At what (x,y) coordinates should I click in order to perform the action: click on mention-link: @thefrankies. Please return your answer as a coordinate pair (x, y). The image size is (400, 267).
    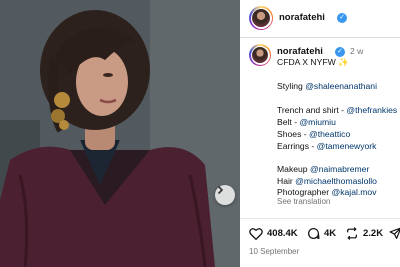
    Looking at the image, I should click on (371, 110).